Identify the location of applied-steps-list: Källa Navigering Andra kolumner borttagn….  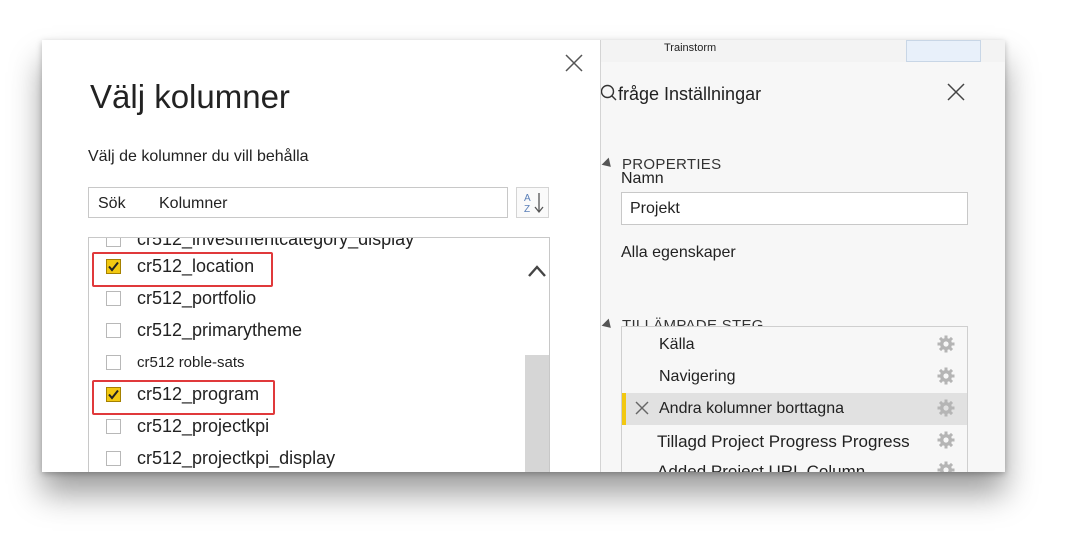
(794, 399).